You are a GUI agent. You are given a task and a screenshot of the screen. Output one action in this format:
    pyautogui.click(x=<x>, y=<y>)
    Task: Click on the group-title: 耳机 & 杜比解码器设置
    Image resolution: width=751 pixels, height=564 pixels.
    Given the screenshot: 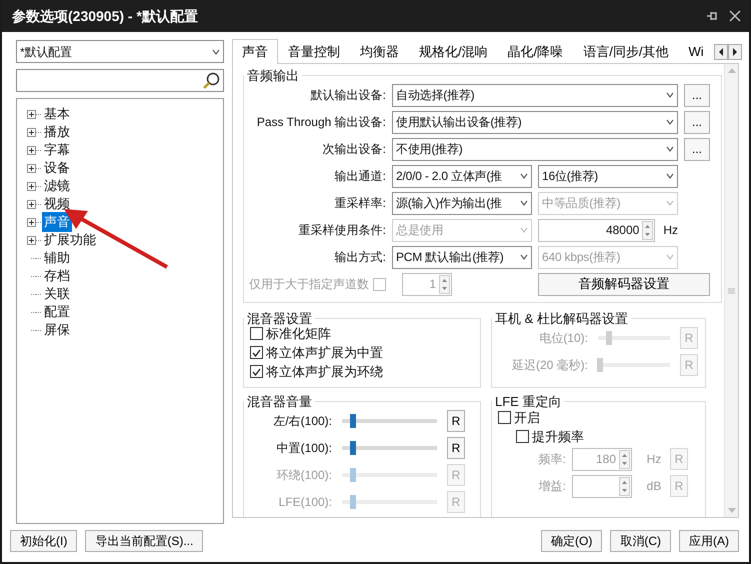 What is the action you would take?
    pyautogui.click(x=561, y=318)
    